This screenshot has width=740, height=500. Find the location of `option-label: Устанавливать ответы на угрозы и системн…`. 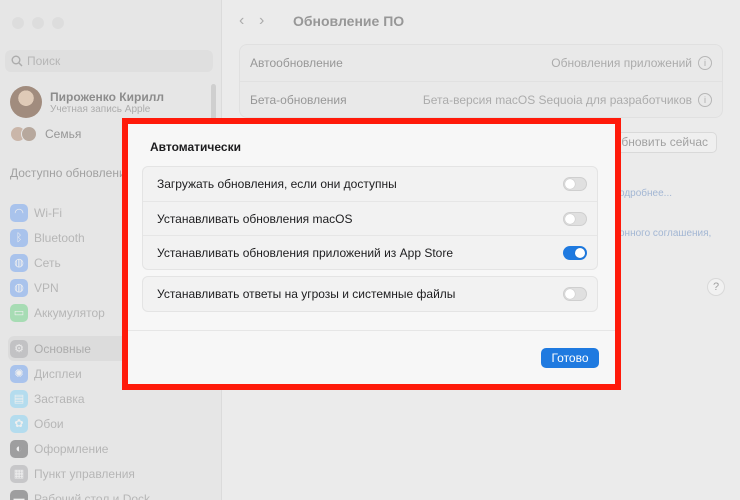

option-label: Устанавливать ответы на угрозы и системн… is located at coordinates (306, 294).